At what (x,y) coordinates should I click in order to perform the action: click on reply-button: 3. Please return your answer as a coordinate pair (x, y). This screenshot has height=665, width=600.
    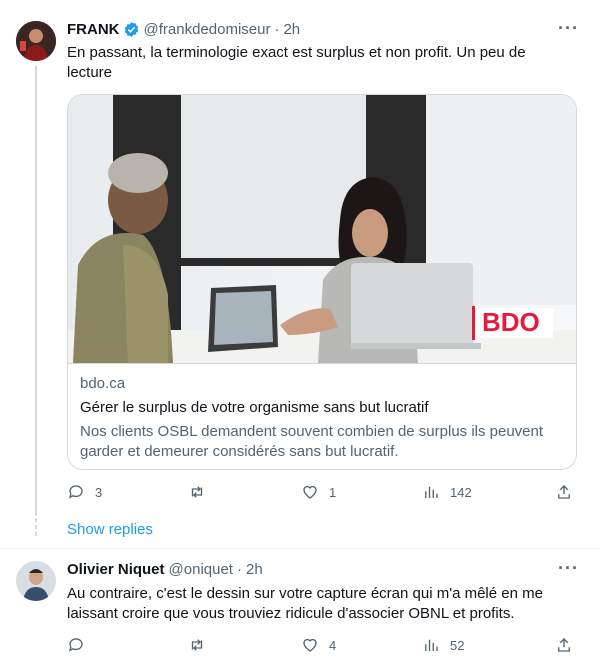
    Looking at the image, I should click on (84, 492).